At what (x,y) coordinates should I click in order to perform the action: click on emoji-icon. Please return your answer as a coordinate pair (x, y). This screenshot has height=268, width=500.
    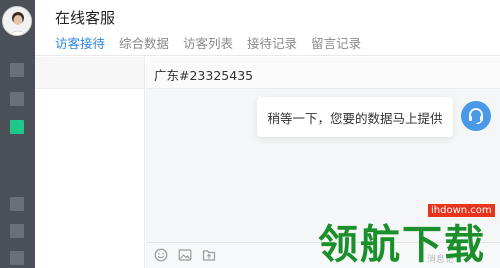
    Looking at the image, I should click on (161, 255).